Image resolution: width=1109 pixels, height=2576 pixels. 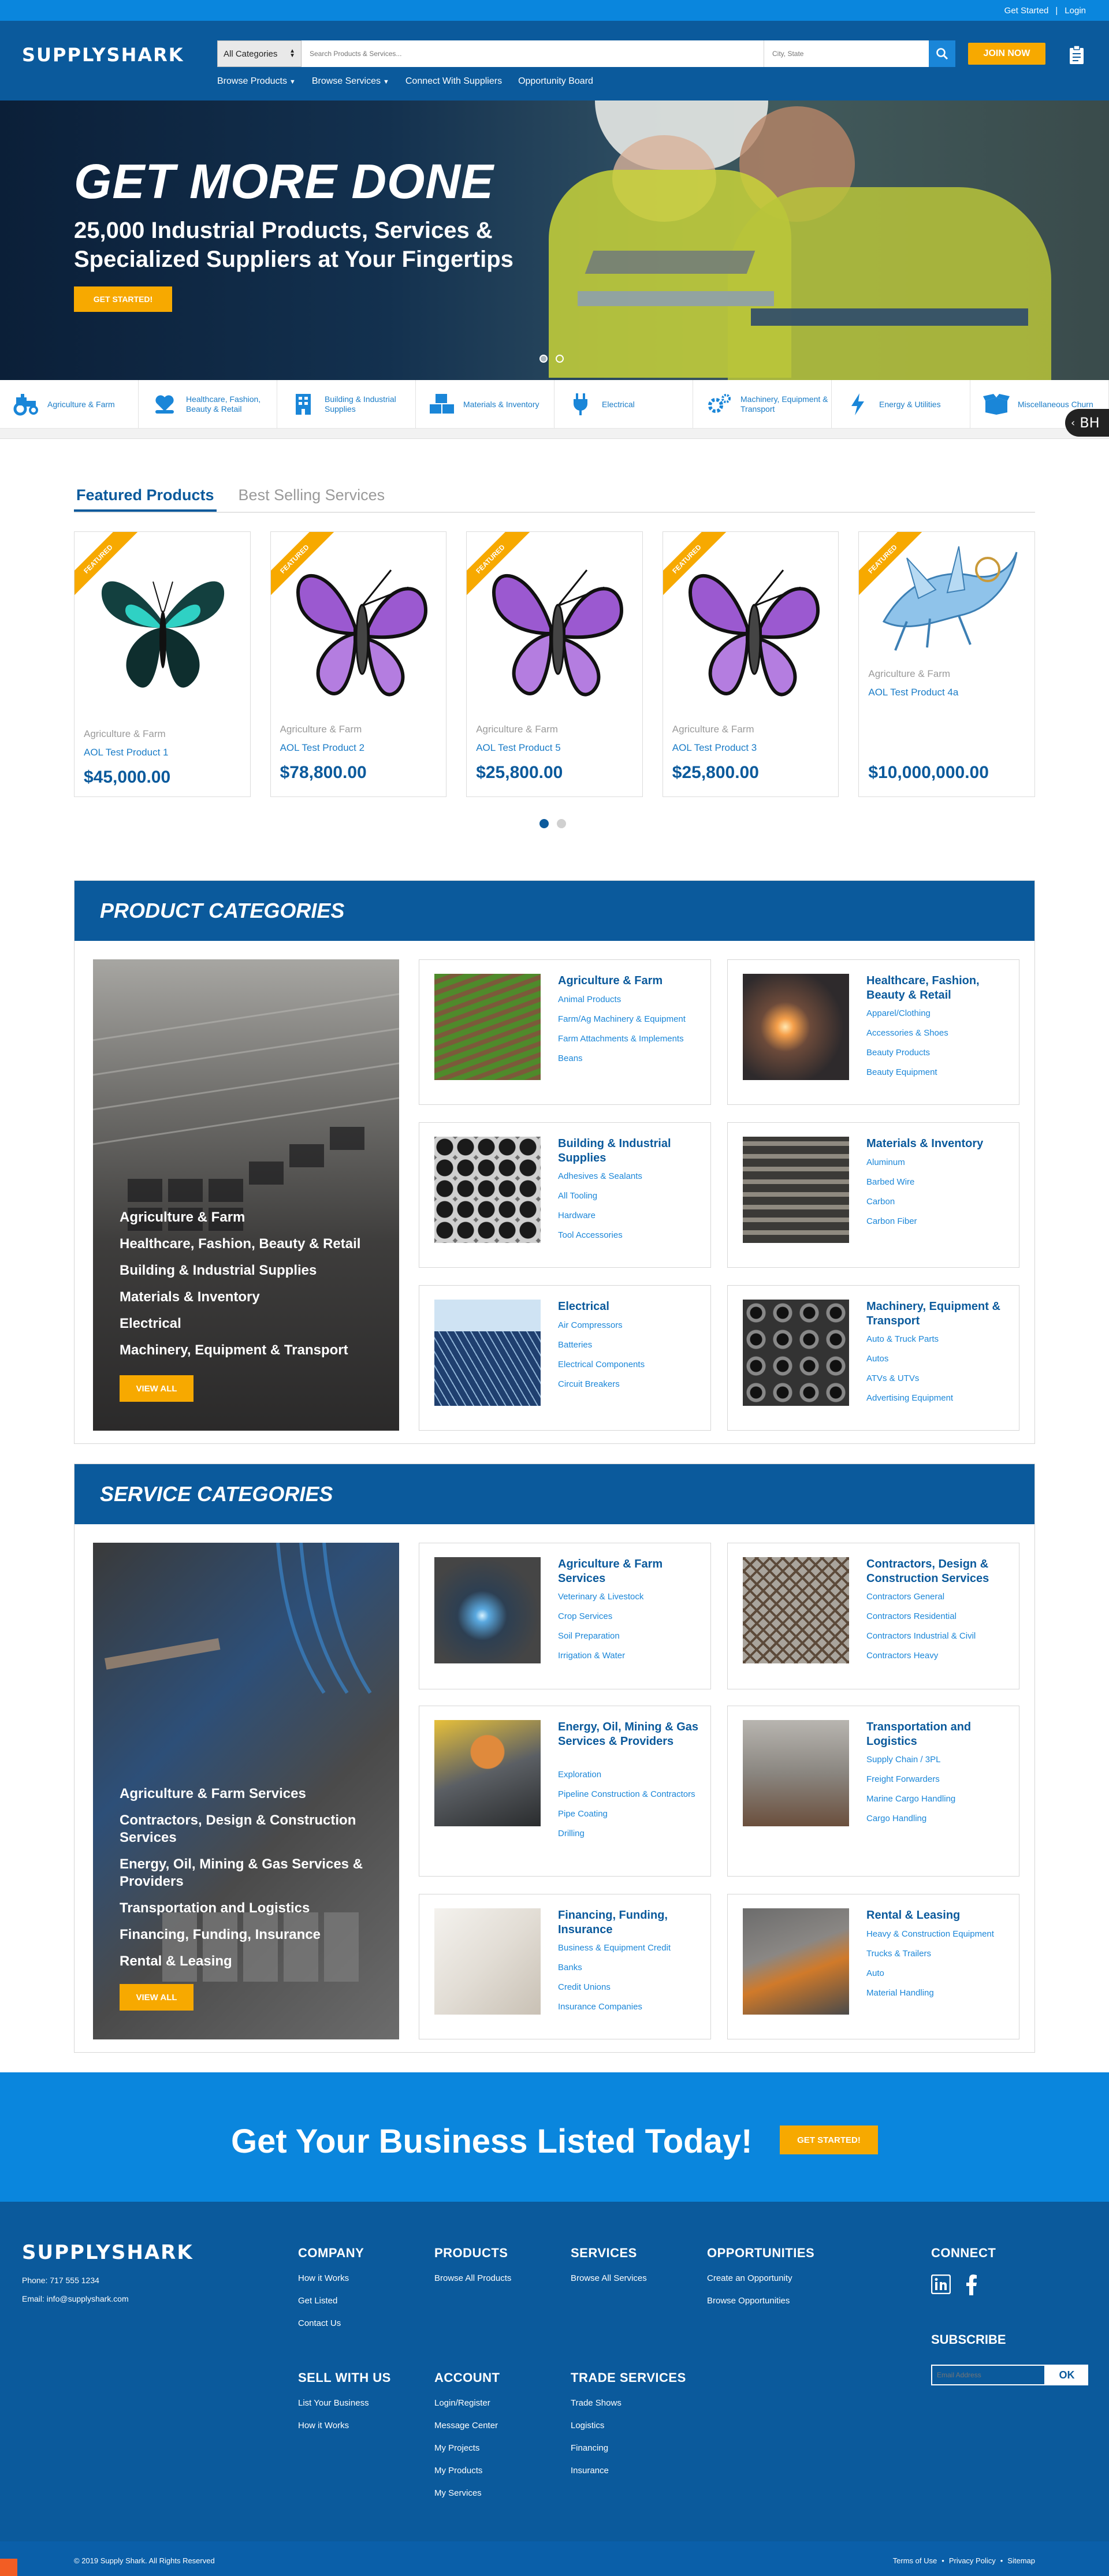 What do you see at coordinates (763, 404) in the screenshot?
I see `category-strip-item: Machinery, Equipment & Transport` at bounding box center [763, 404].